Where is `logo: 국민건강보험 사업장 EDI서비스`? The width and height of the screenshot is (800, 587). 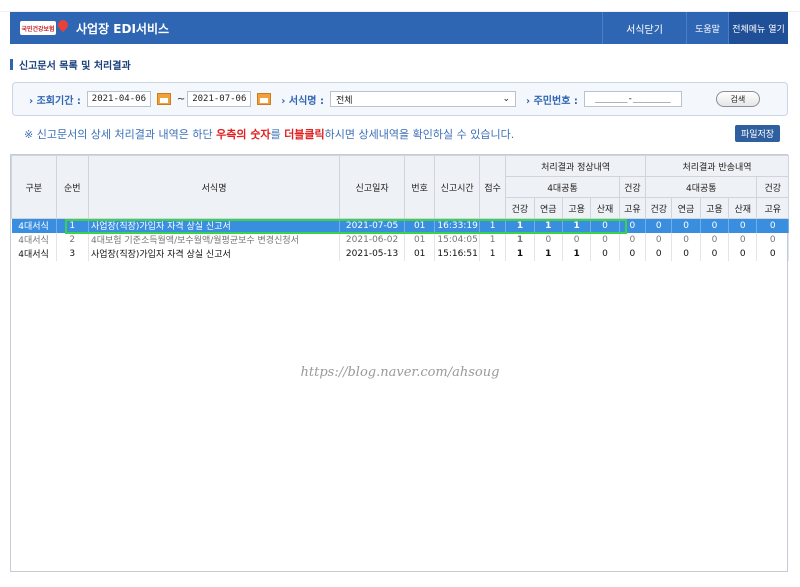 logo: 국민건강보험 사업장 EDI서비스 is located at coordinates (90, 28).